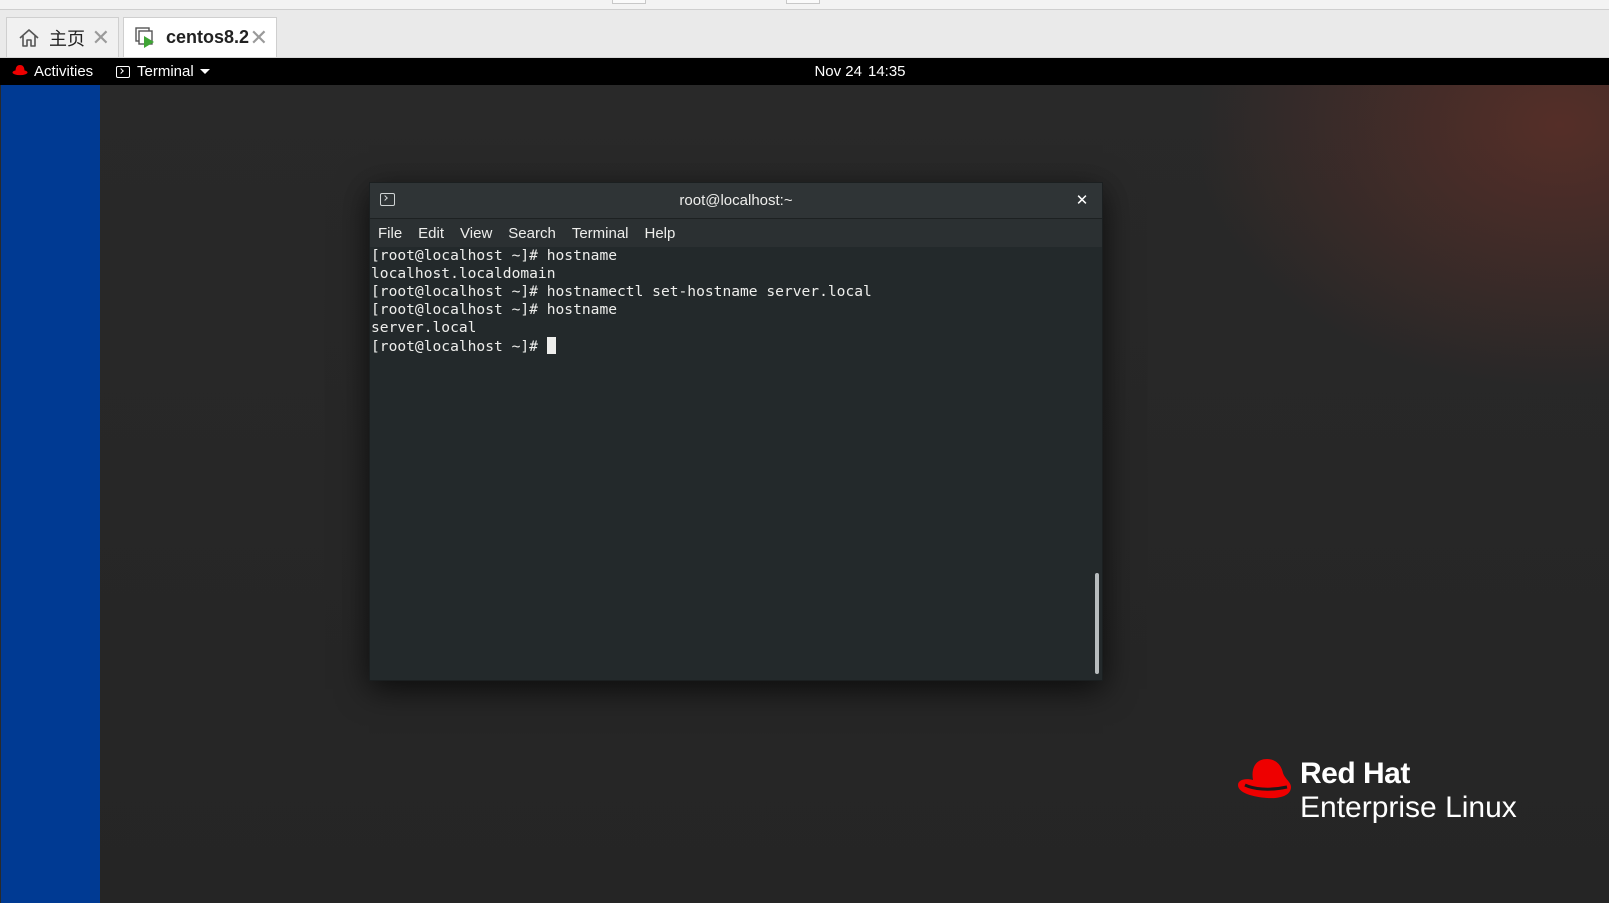  I want to click on host-handle-left, so click(629, 2).